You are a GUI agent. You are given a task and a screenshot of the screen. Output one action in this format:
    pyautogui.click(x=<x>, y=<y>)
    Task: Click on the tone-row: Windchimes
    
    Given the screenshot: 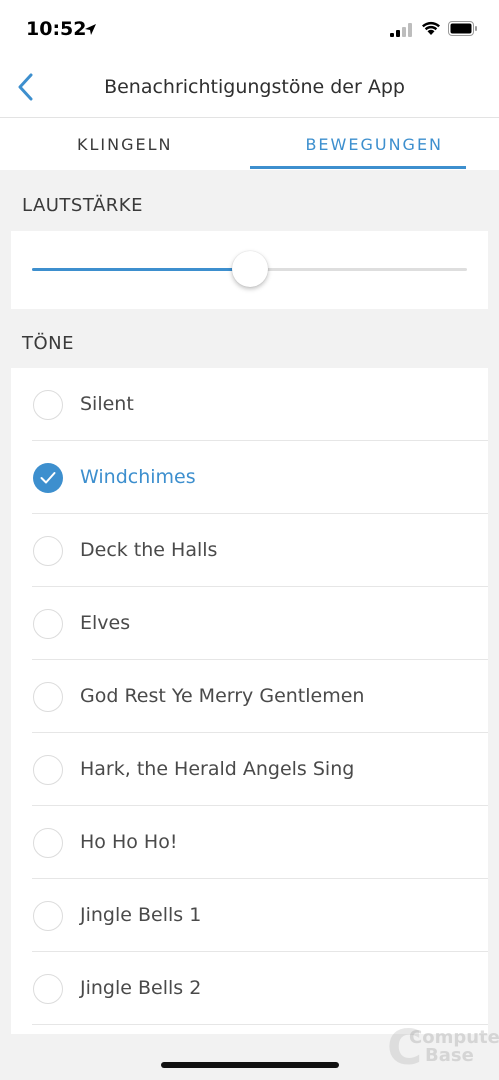 What is the action you would take?
    pyautogui.click(x=249, y=477)
    